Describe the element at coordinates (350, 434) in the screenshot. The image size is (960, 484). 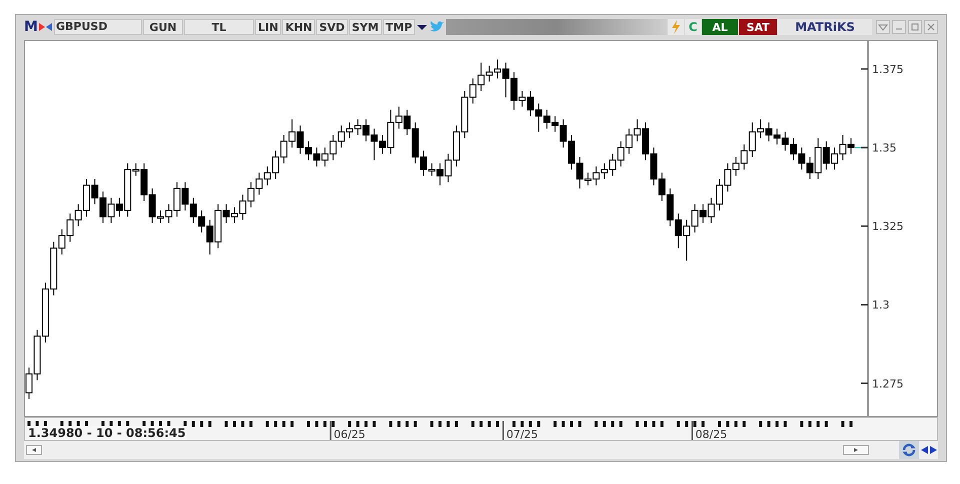
I see `date-label: 06/25` at that location.